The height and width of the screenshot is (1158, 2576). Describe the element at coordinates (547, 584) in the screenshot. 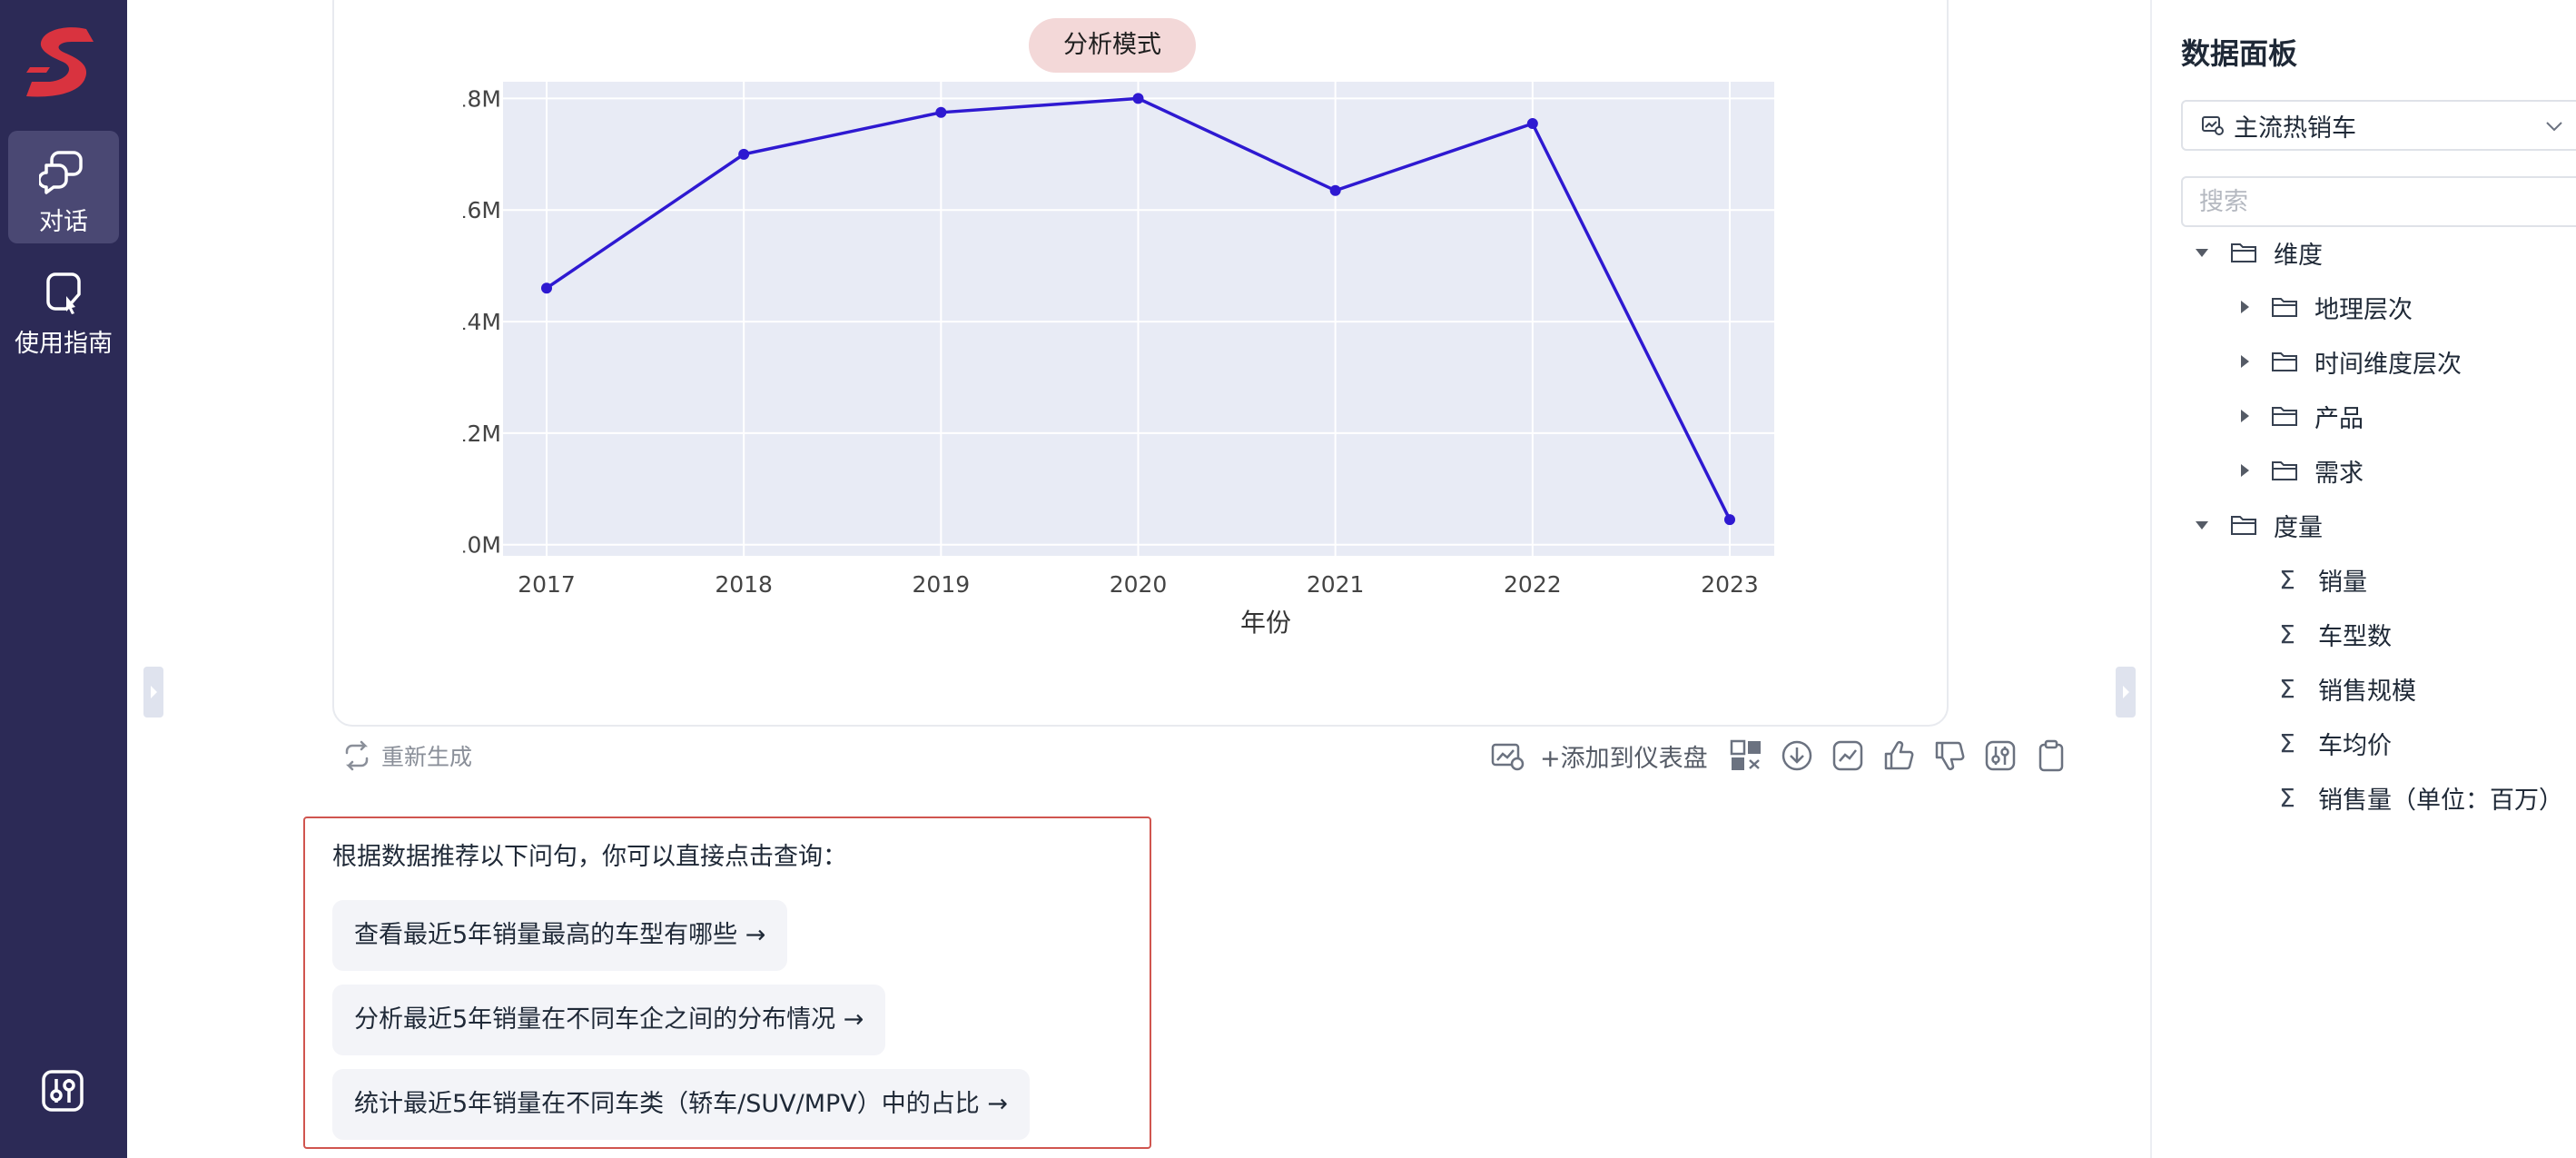

I see `x-tick-label: 2017` at that location.